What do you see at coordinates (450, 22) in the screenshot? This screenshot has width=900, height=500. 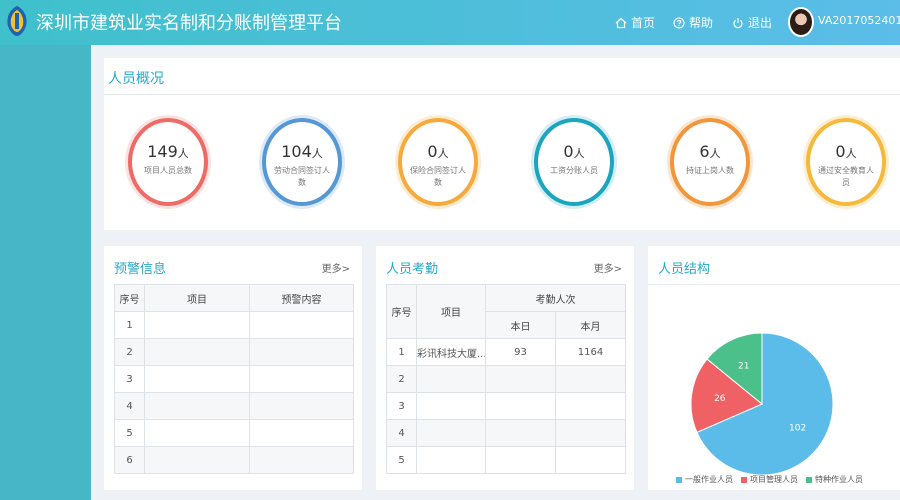 I see `top-bar: 深圳市建筑业实名制和分账制管理平台 首页 帮助 退出 VA20170524018` at bounding box center [450, 22].